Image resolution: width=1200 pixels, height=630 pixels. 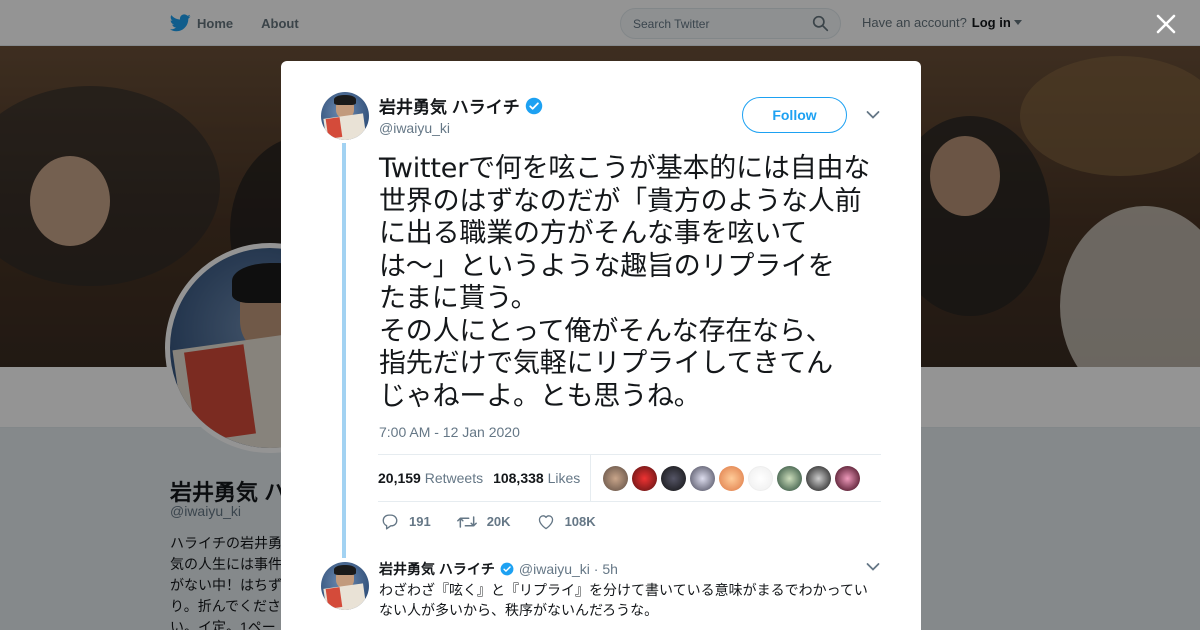 I want to click on tweet-timestamp: 7:00 AM - 12 Jan 2020, so click(x=449, y=432).